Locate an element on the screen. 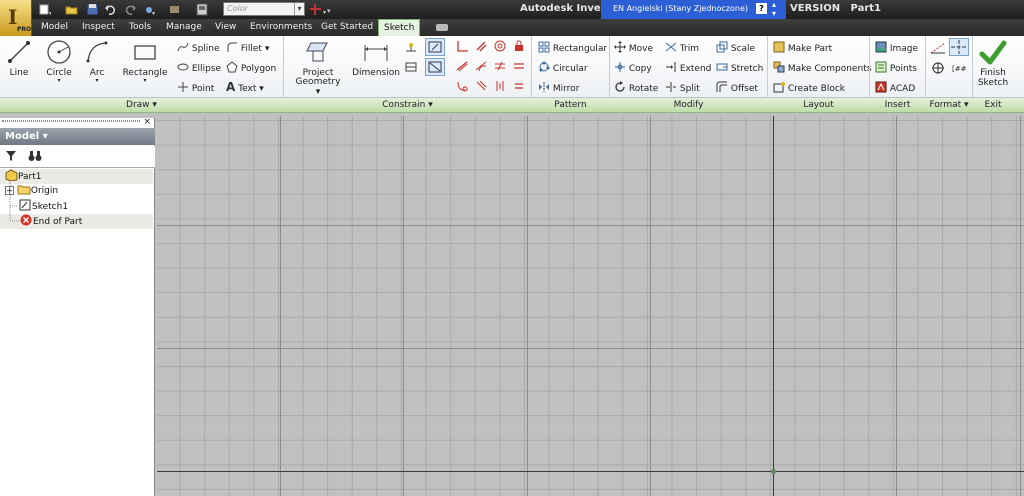 The width and height of the screenshot is (1024, 496). centerline-button is located at coordinates (959, 47).